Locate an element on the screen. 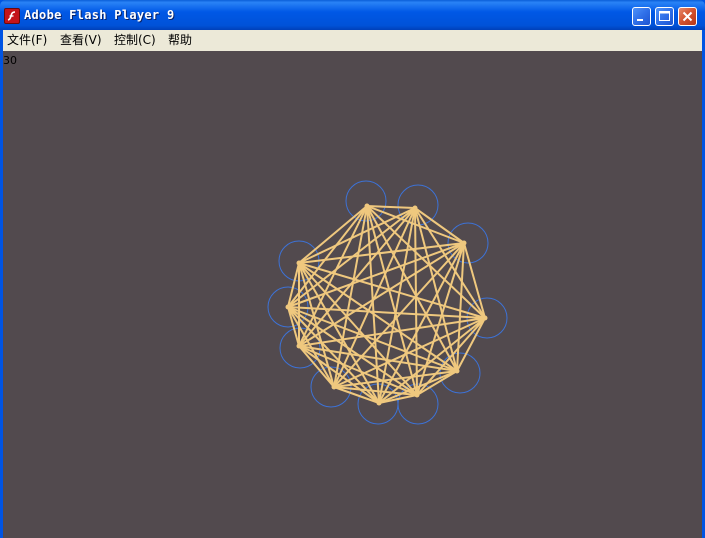 This screenshot has height=538, width=705. title-bar: Adobe Flash Player 9 is located at coordinates (352, 15).